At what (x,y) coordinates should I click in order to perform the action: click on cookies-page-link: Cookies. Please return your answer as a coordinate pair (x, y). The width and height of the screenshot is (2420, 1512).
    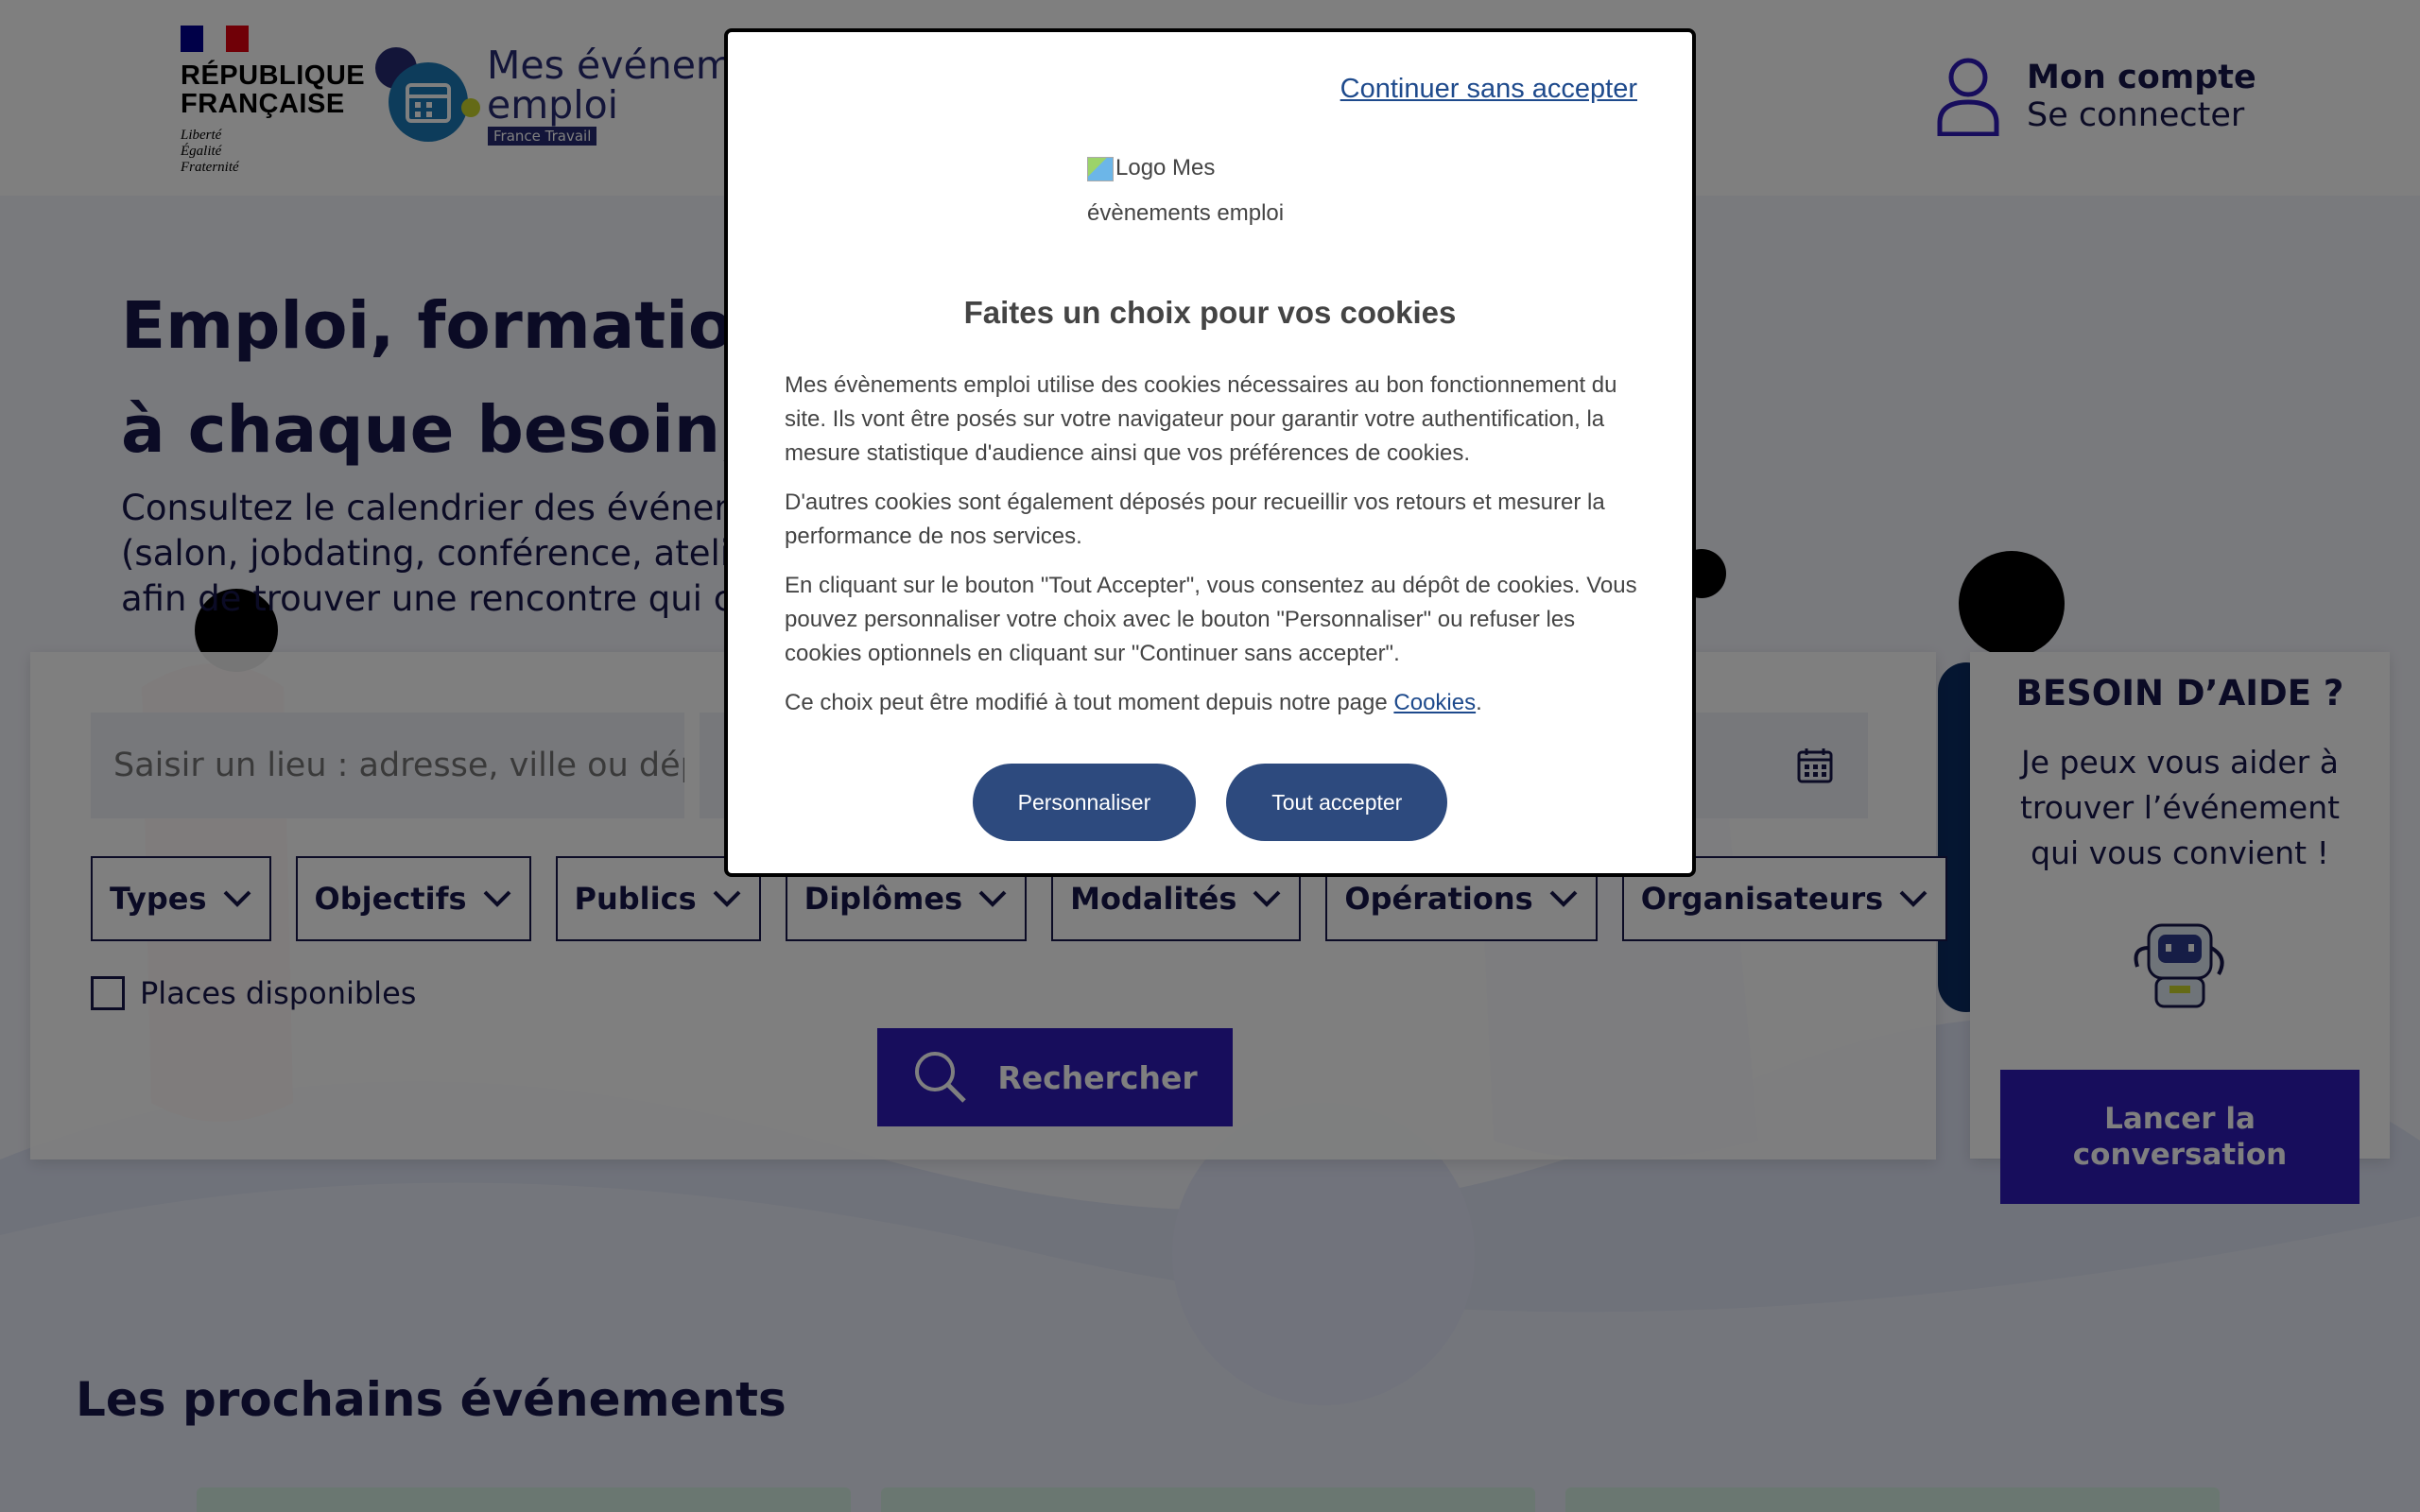
    Looking at the image, I should click on (1434, 702).